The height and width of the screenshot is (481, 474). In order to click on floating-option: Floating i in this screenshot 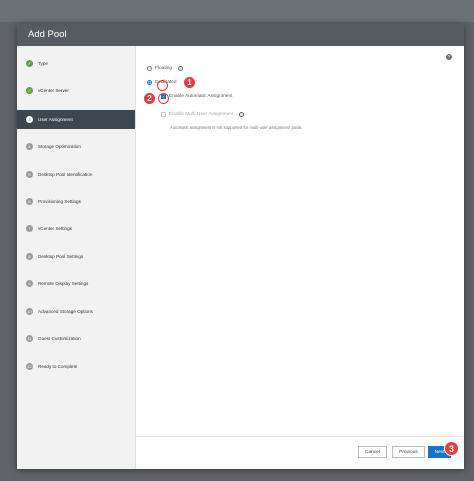, I will do `click(165, 68)`.